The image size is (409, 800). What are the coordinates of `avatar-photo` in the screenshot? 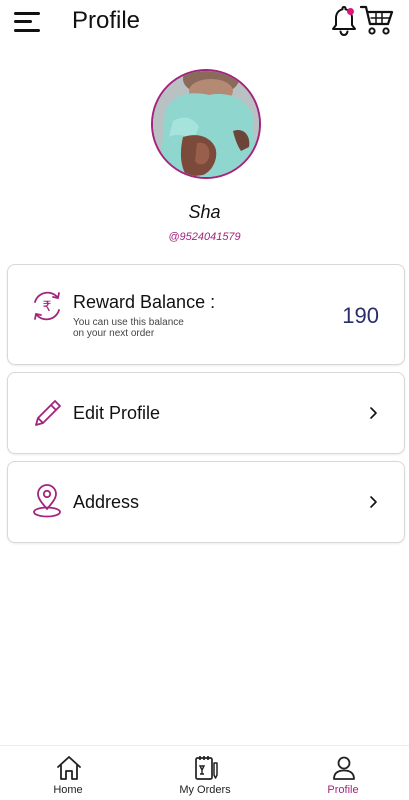 It's located at (206, 124).